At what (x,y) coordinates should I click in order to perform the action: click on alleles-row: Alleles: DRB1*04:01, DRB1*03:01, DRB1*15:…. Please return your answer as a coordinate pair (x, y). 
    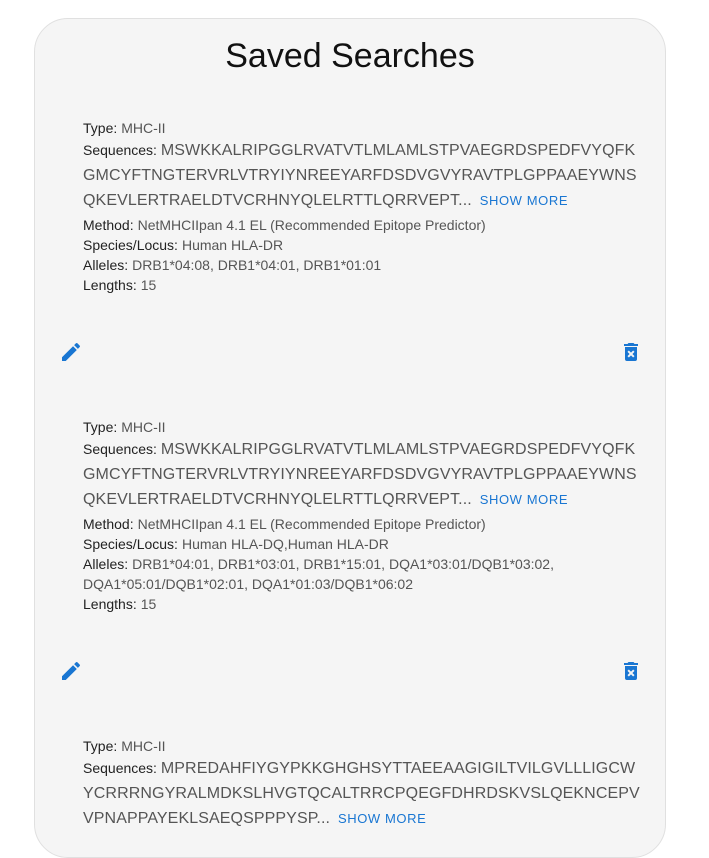
    Looking at the image, I should click on (318, 574).